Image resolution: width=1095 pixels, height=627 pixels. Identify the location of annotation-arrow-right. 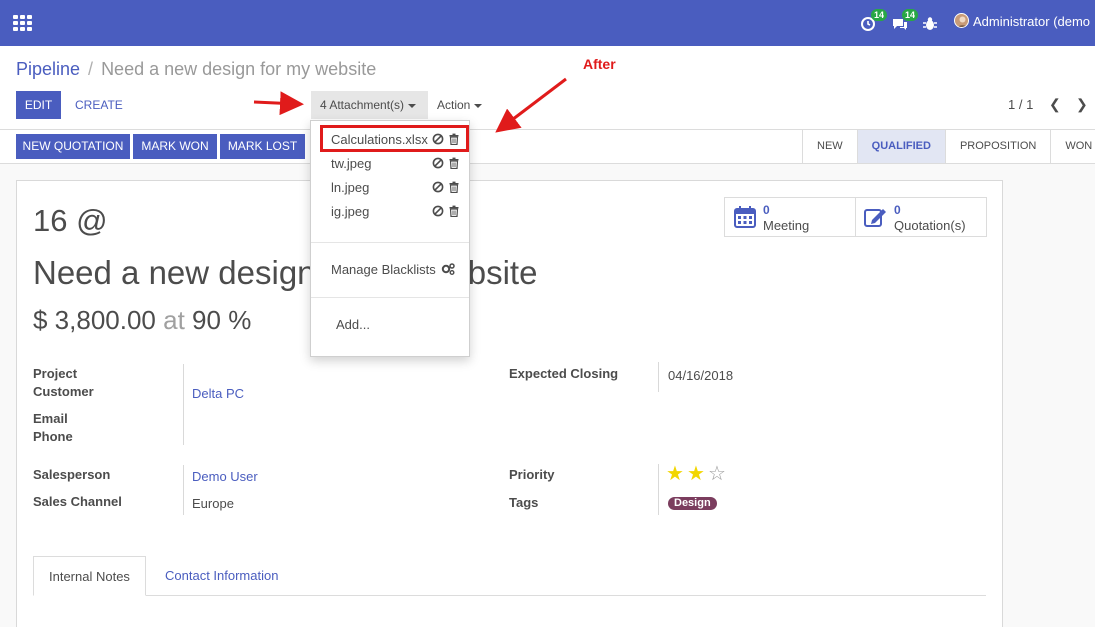
(531, 105).